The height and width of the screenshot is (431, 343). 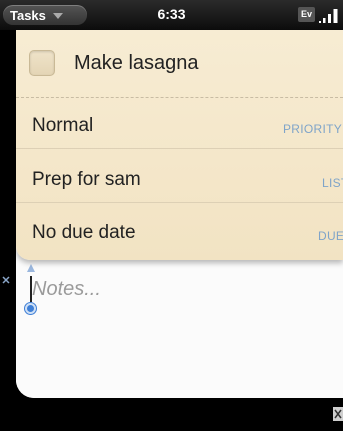 What do you see at coordinates (332, 183) in the screenshot?
I see `list-label: LIST` at bounding box center [332, 183].